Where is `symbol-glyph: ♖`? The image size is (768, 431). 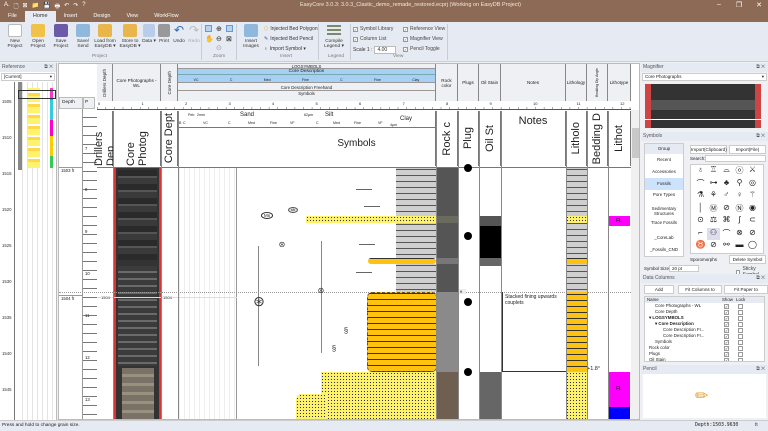 symbol-glyph: ♖ is located at coordinates (713, 171).